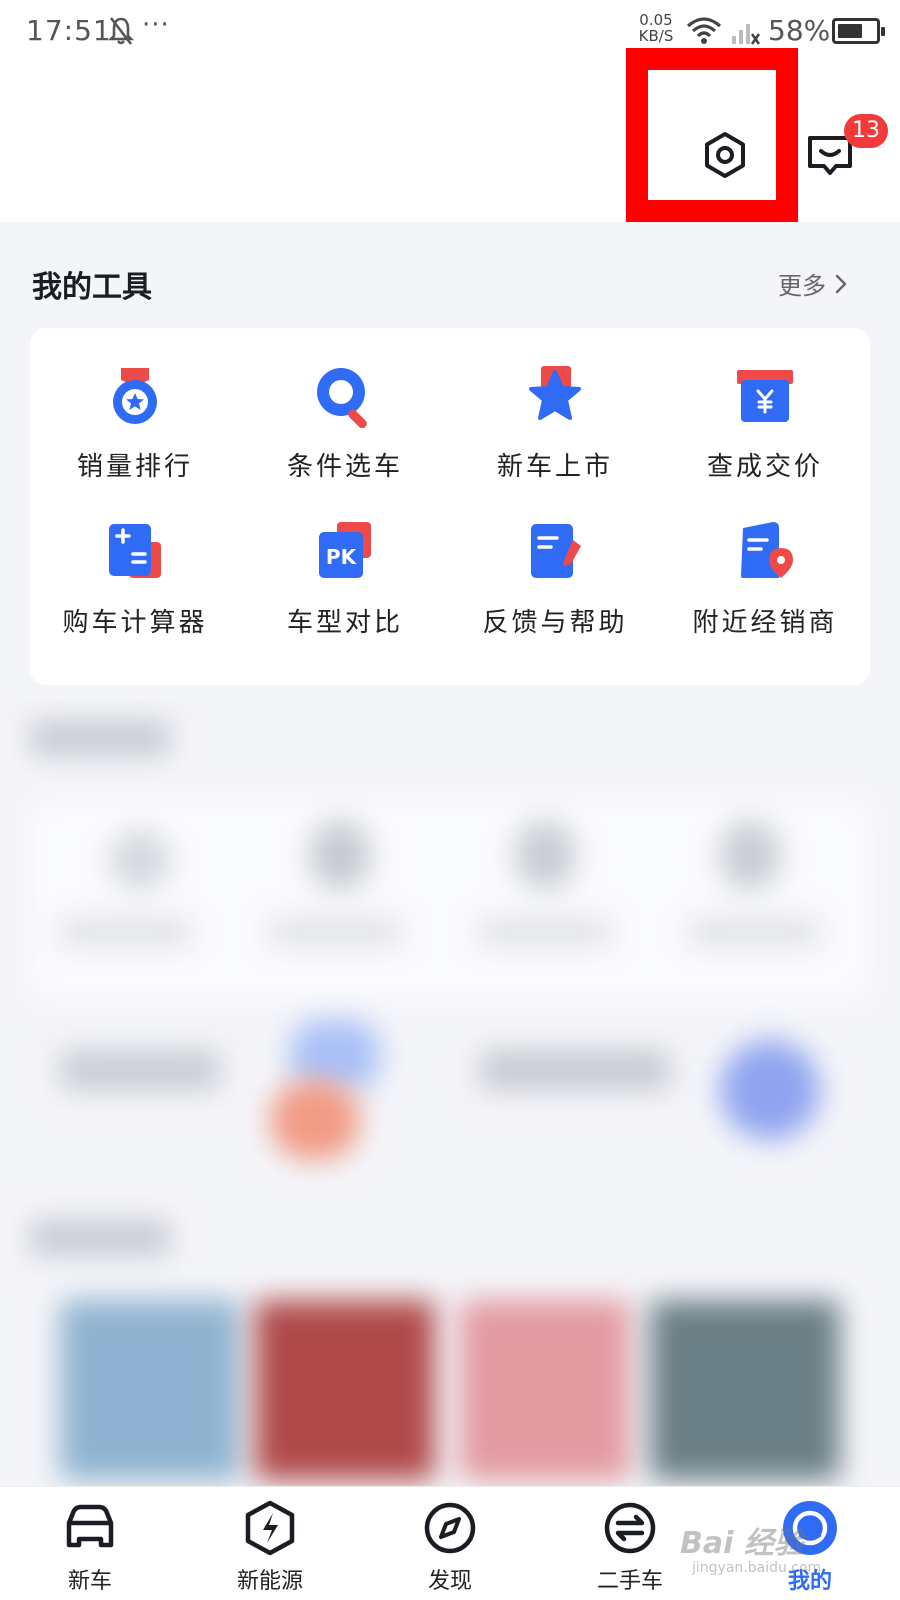 The image size is (900, 1600). Describe the element at coordinates (344, 467) in the screenshot. I see `tool-label: 条件选车` at that location.